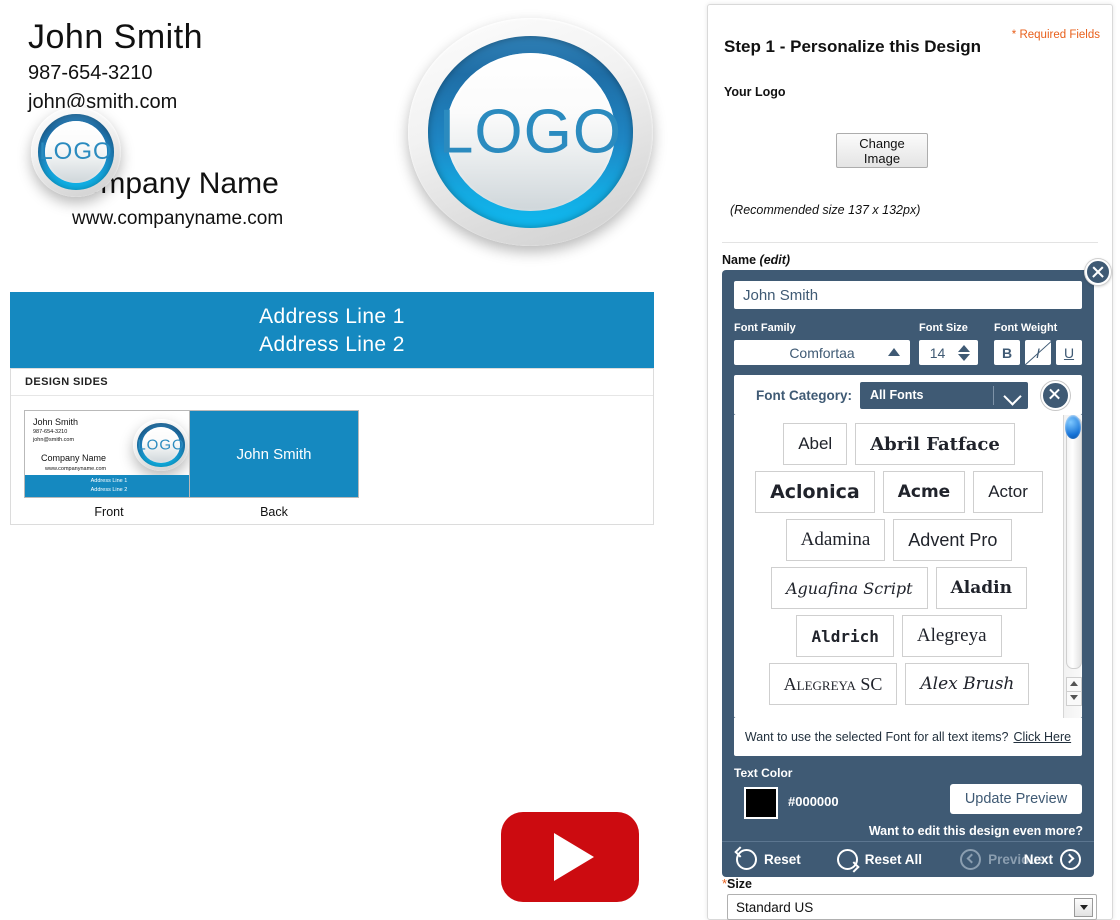 This screenshot has width=1120, height=920. What do you see at coordinates (761, 803) in the screenshot?
I see `text-color-swatch` at bounding box center [761, 803].